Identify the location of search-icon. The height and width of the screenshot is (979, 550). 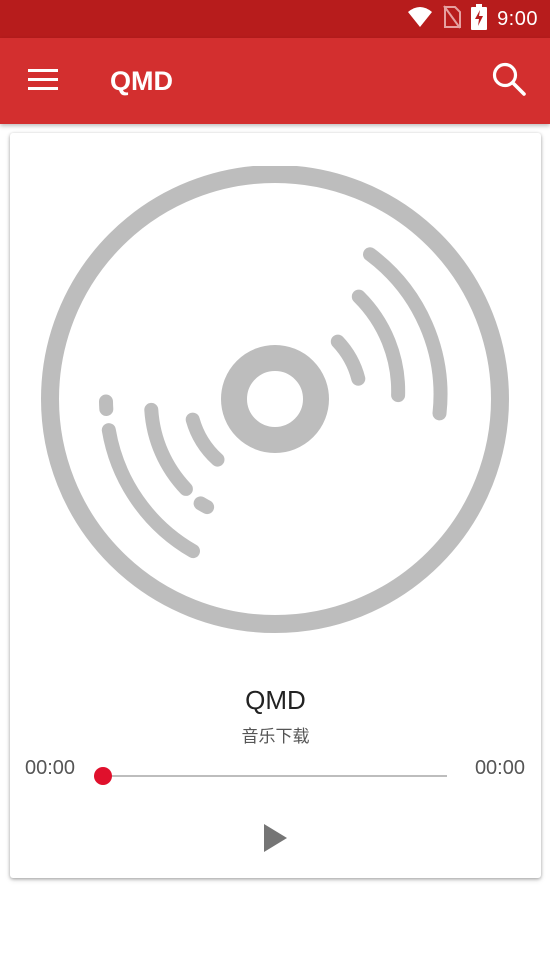
(509, 81).